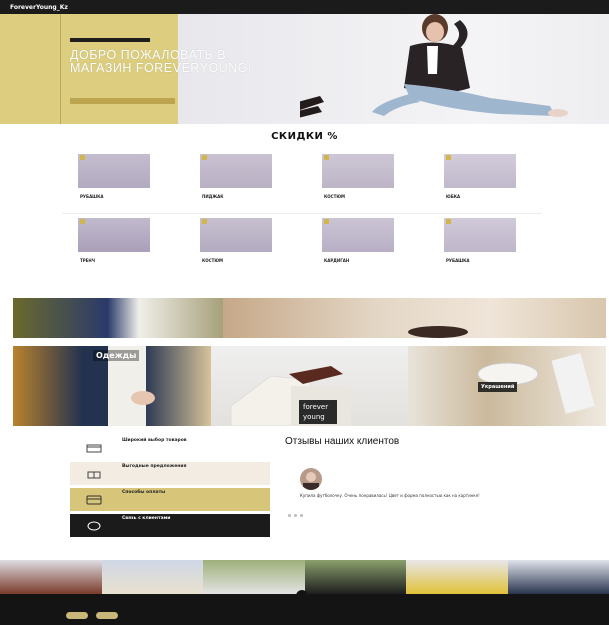 The image size is (609, 625). What do you see at coordinates (154, 440) in the screenshot?
I see `feature-title: Широкий выбор товаров` at bounding box center [154, 440].